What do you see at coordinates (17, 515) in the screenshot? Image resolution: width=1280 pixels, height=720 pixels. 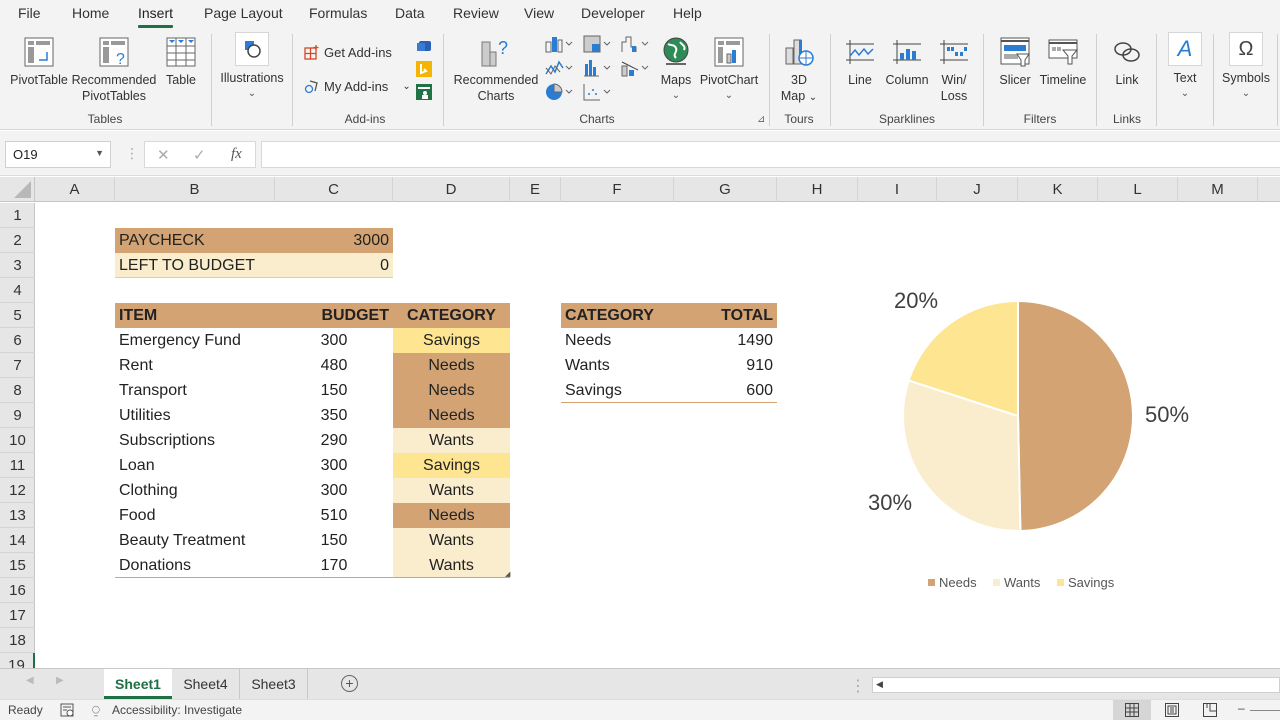 I see `row-header-13: 13` at bounding box center [17, 515].